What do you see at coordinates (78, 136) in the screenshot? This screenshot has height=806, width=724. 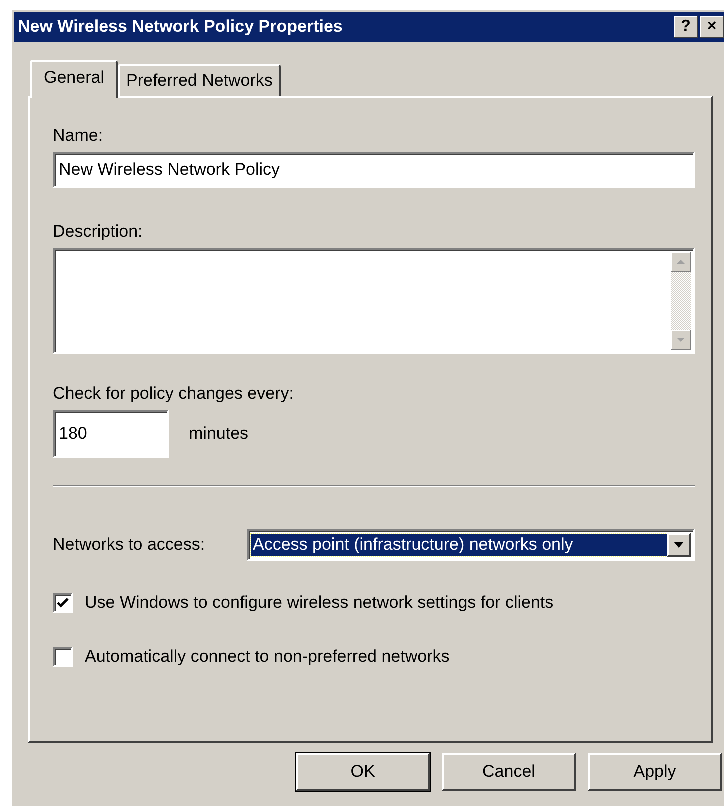 I see `field-label: Name:` at bounding box center [78, 136].